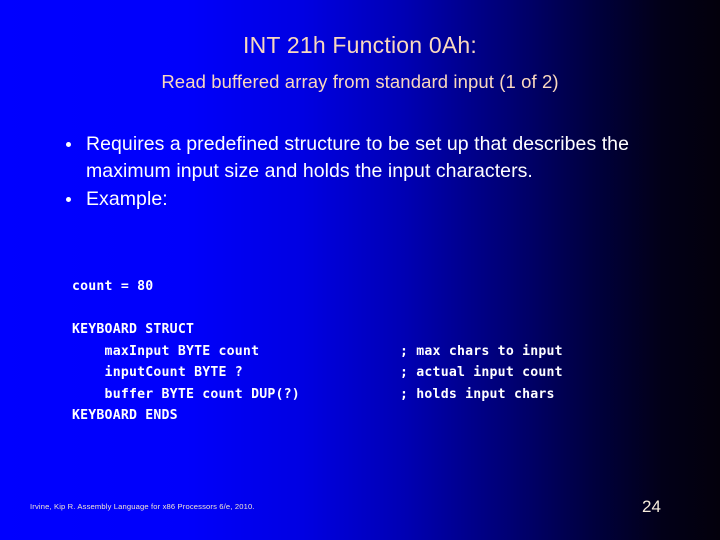 The width and height of the screenshot is (720, 540). What do you see at coordinates (186, 416) in the screenshot?
I see `code-line: KEYBOARD ENDS` at bounding box center [186, 416].